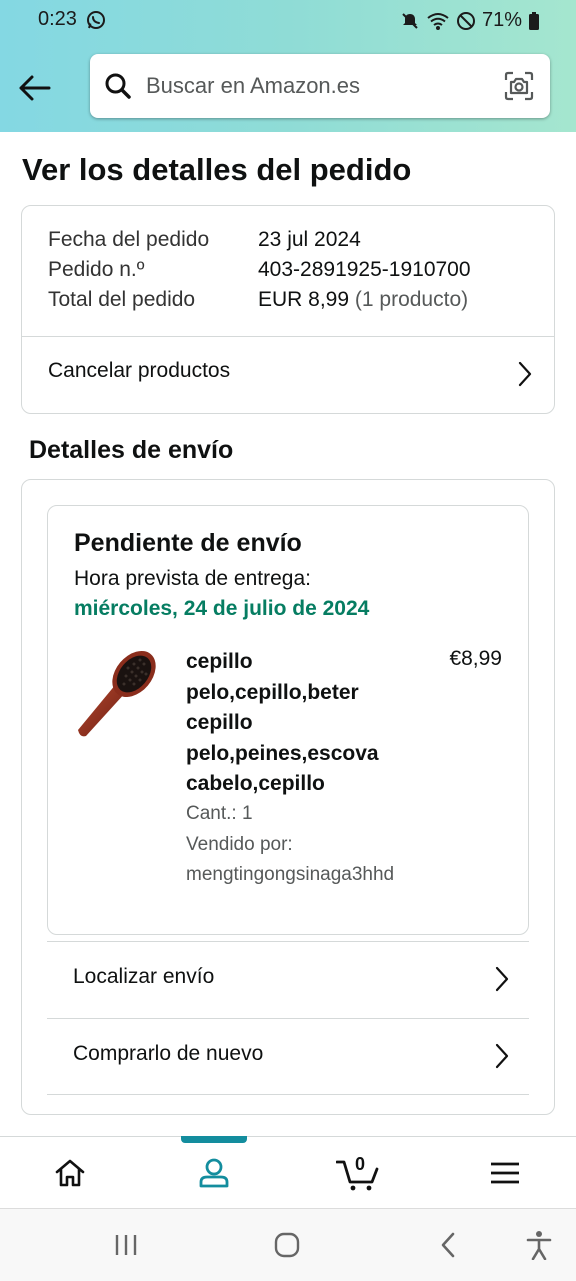  What do you see at coordinates (96, 20) in the screenshot?
I see `whatsapp-icon` at bounding box center [96, 20].